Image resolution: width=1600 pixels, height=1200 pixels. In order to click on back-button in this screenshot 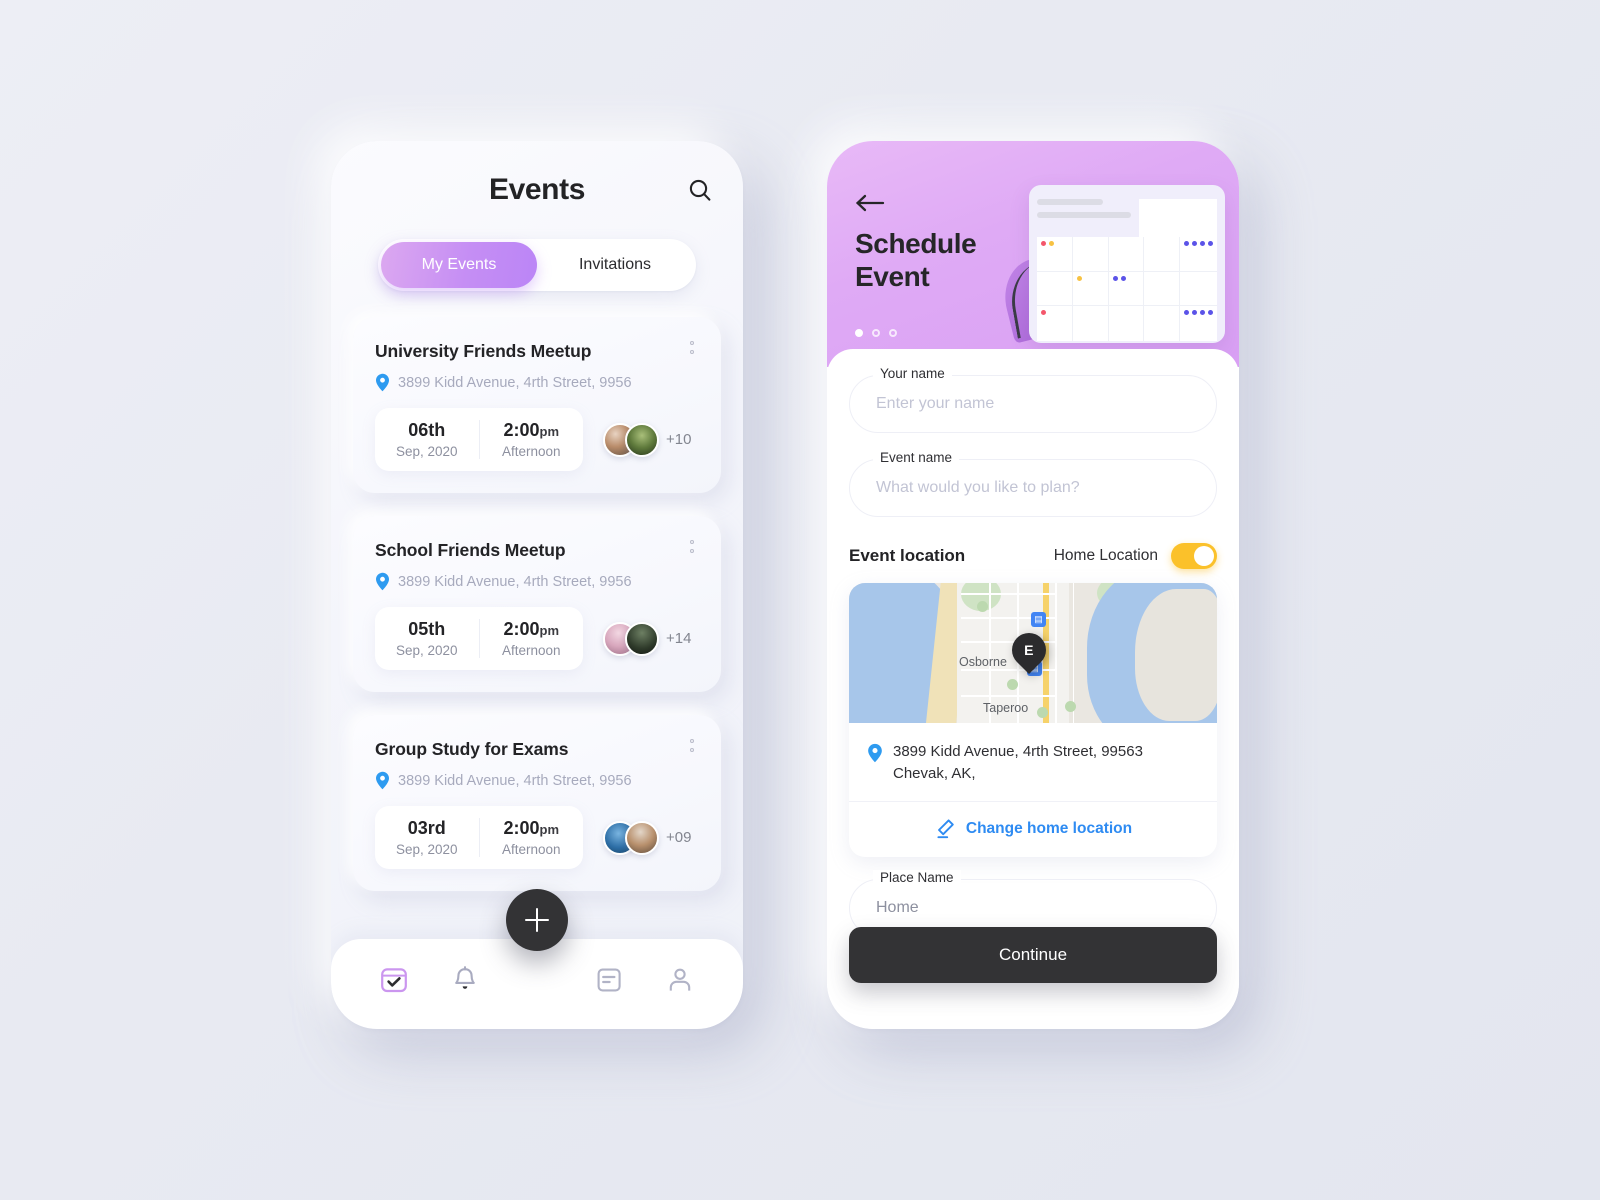, I will do `click(872, 203)`.